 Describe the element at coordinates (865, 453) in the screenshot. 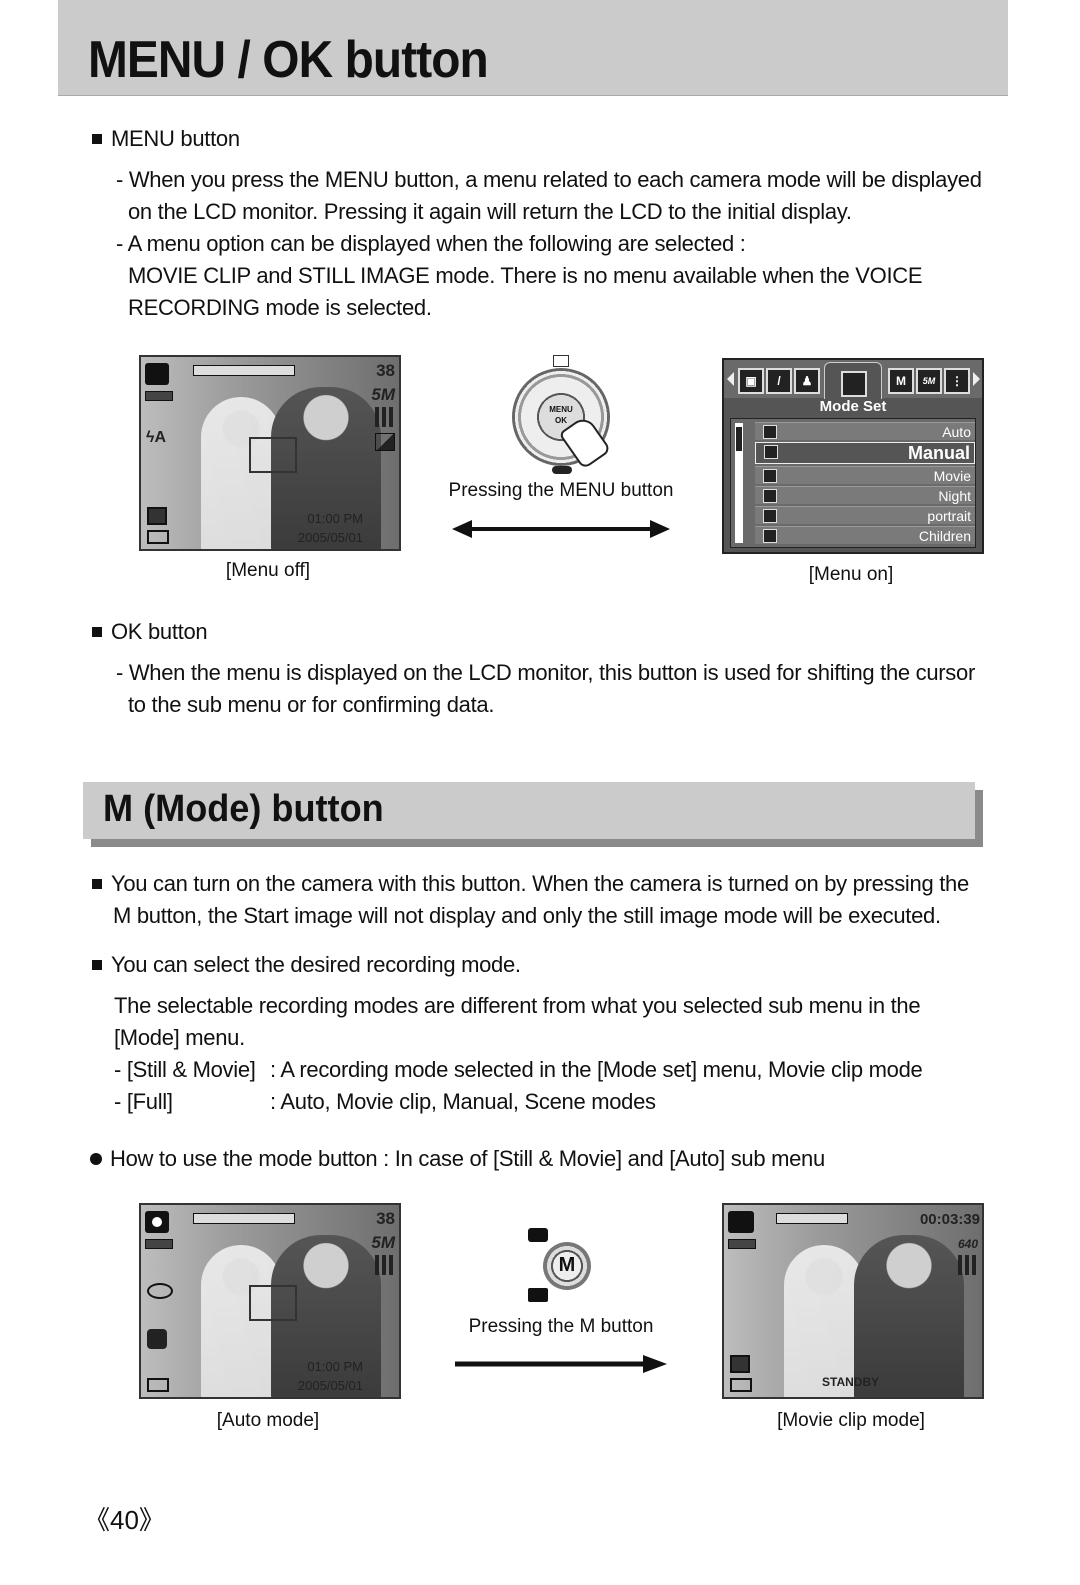

I see `menu-item-manual: Manual` at that location.